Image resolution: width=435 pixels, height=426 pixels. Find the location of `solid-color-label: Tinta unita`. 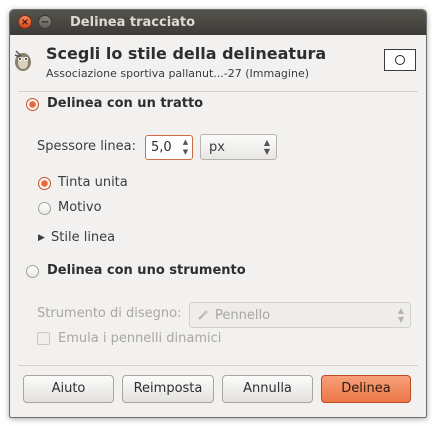

solid-color-label: Tinta unita is located at coordinates (93, 182).